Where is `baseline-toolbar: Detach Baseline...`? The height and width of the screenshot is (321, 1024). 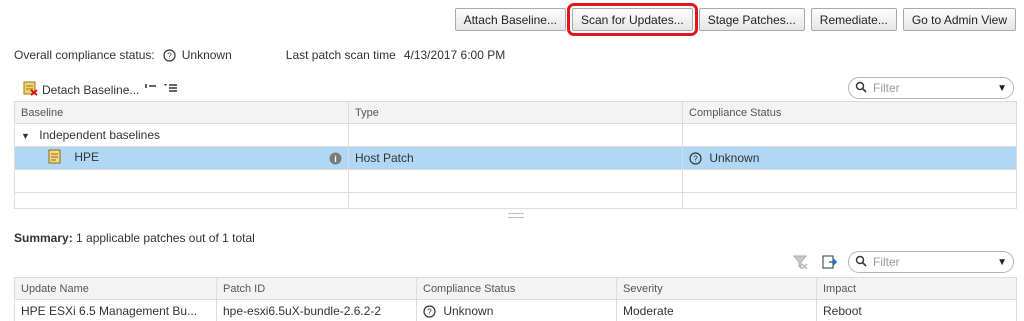 baseline-toolbar: Detach Baseline... is located at coordinates (100, 89).